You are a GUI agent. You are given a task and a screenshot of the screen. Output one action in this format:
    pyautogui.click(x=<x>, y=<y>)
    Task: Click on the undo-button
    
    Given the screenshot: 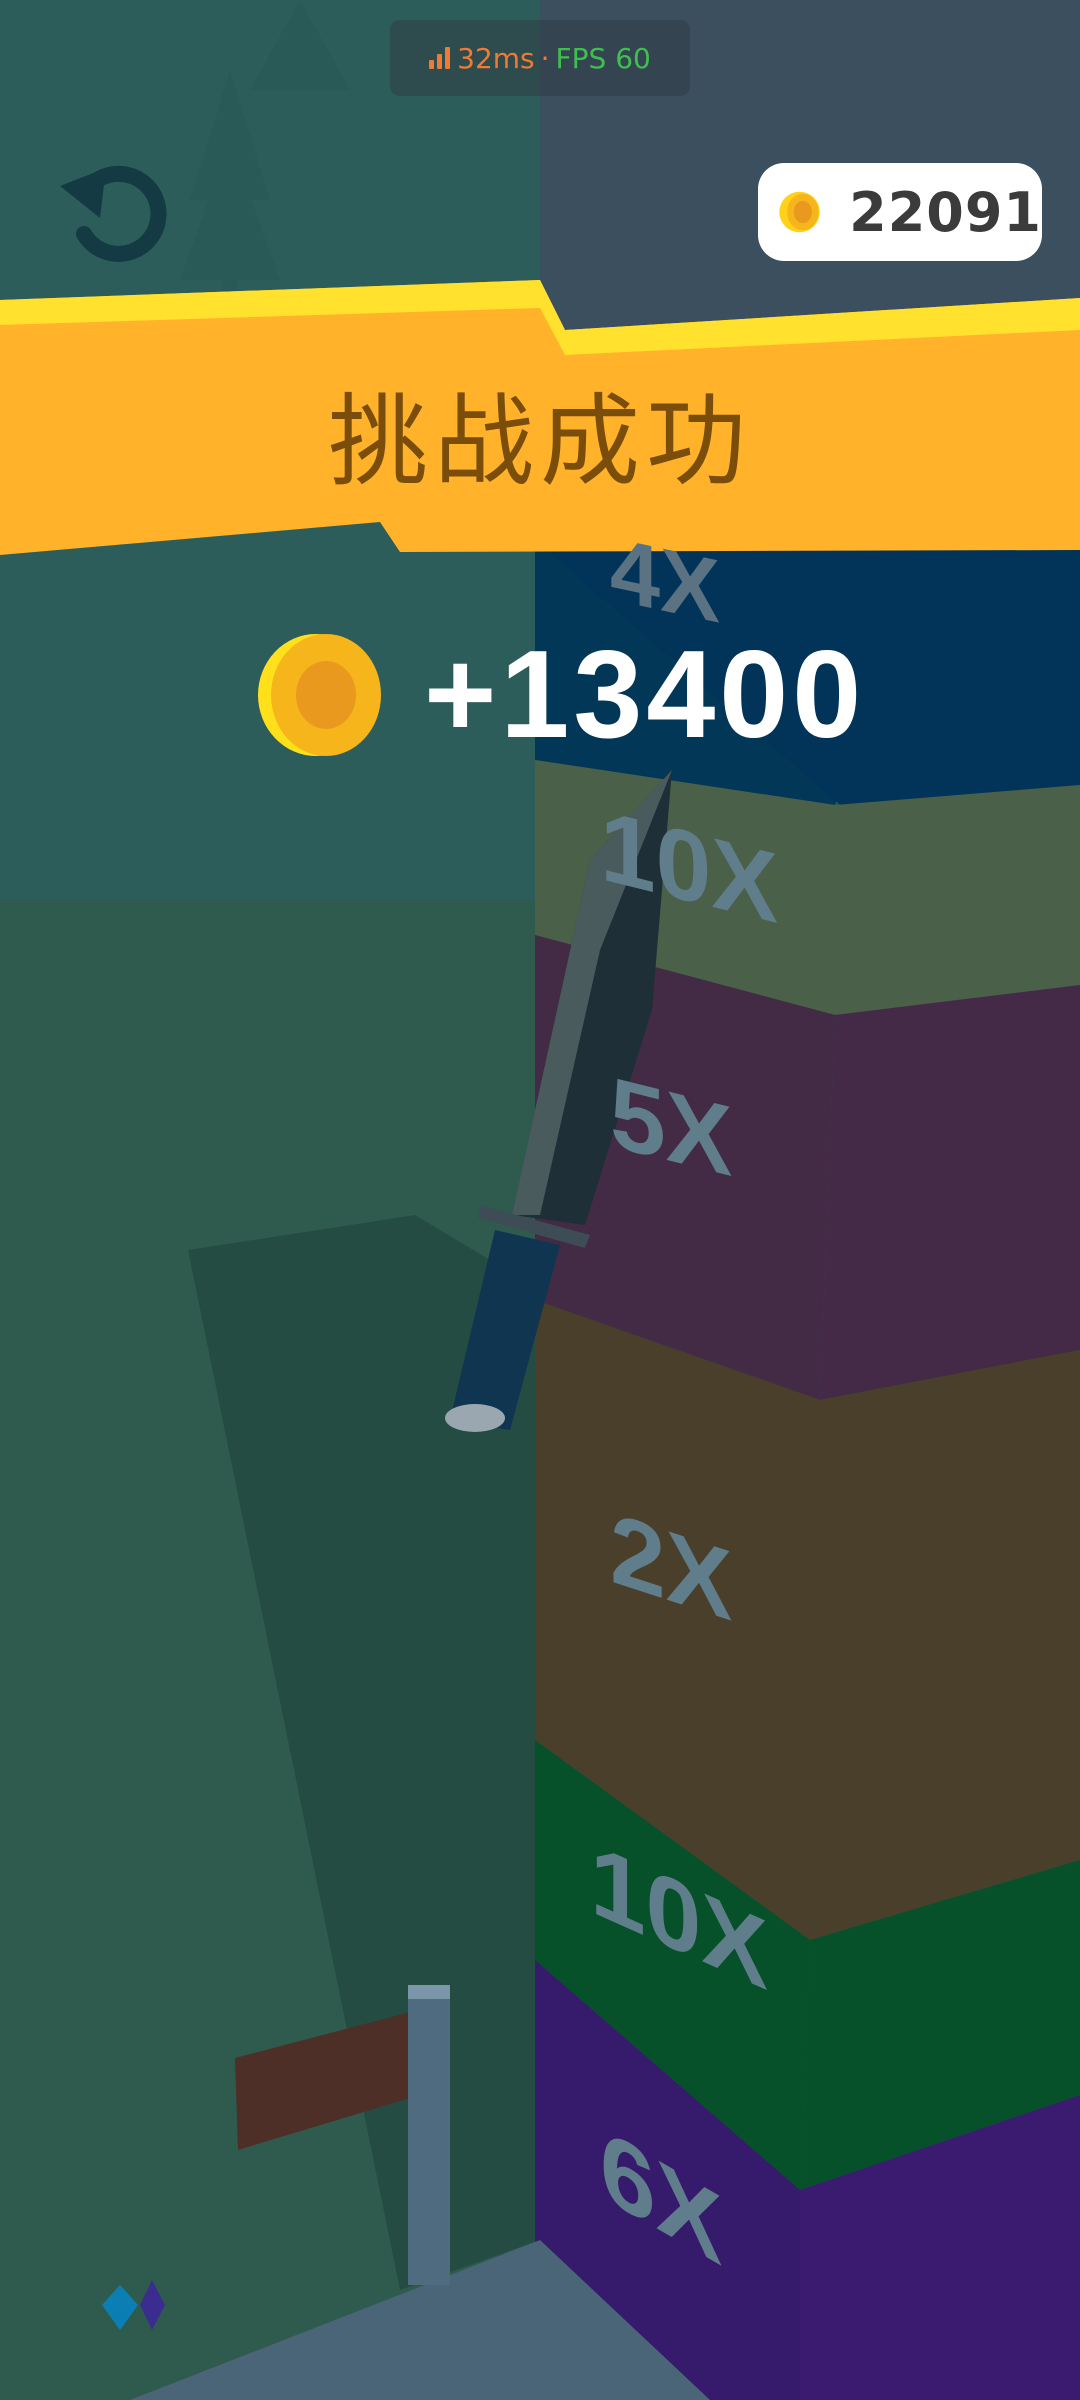 What is the action you would take?
    pyautogui.click(x=110, y=208)
    